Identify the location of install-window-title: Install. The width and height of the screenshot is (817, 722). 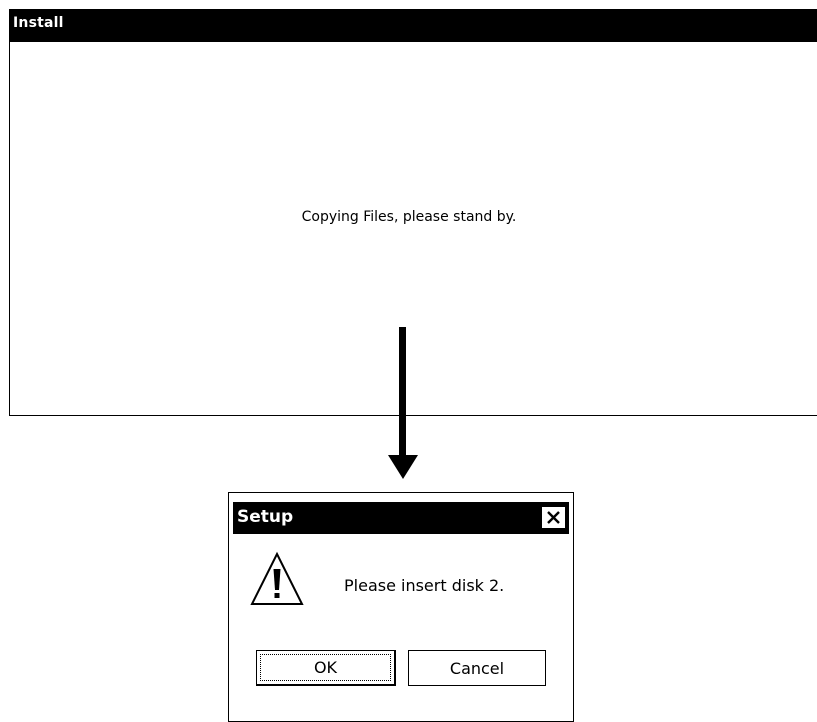
(38, 23).